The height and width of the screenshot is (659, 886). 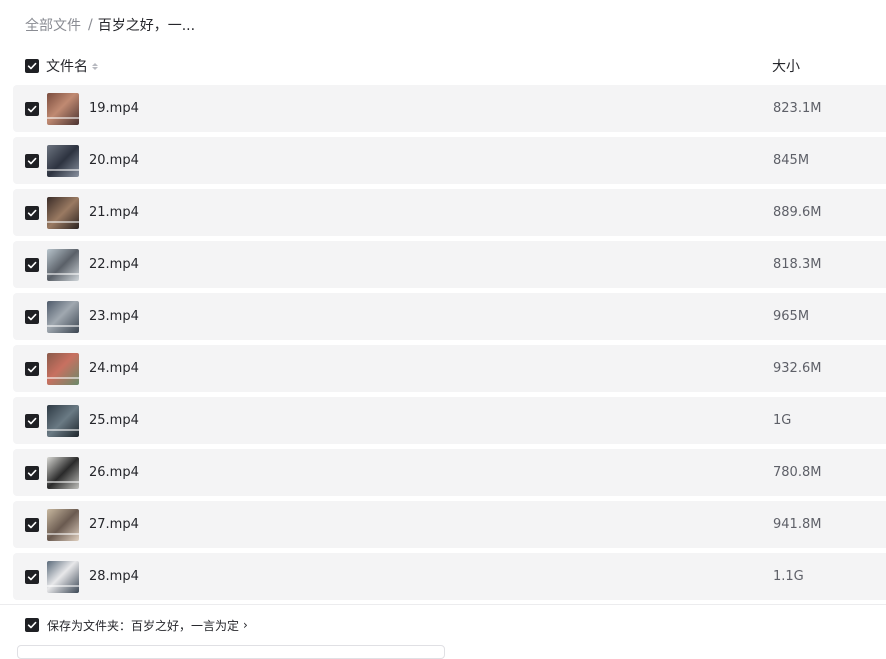 What do you see at coordinates (782, 420) in the screenshot?
I see `file-size: 1G` at bounding box center [782, 420].